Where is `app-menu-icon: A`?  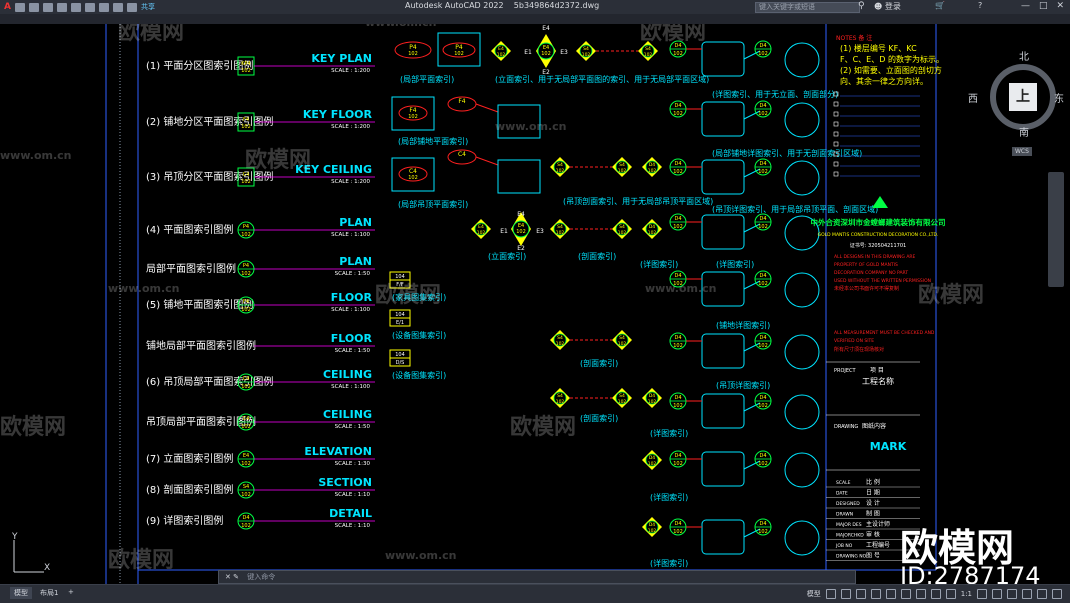
app-menu-icon: A is located at coordinates (7, 7).